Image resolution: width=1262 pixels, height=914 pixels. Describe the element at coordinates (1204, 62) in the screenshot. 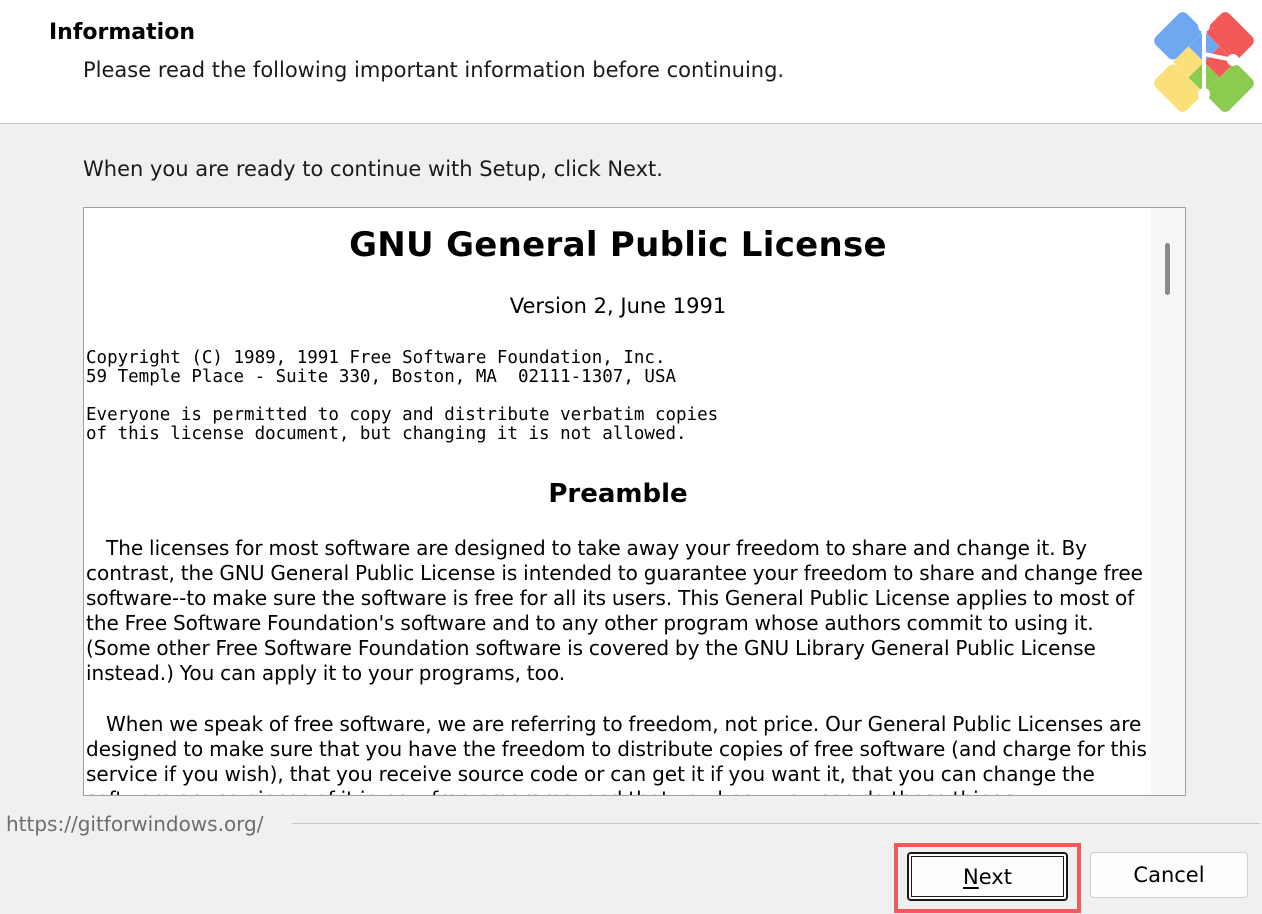

I see `git-for-windows-logo-icon` at that location.